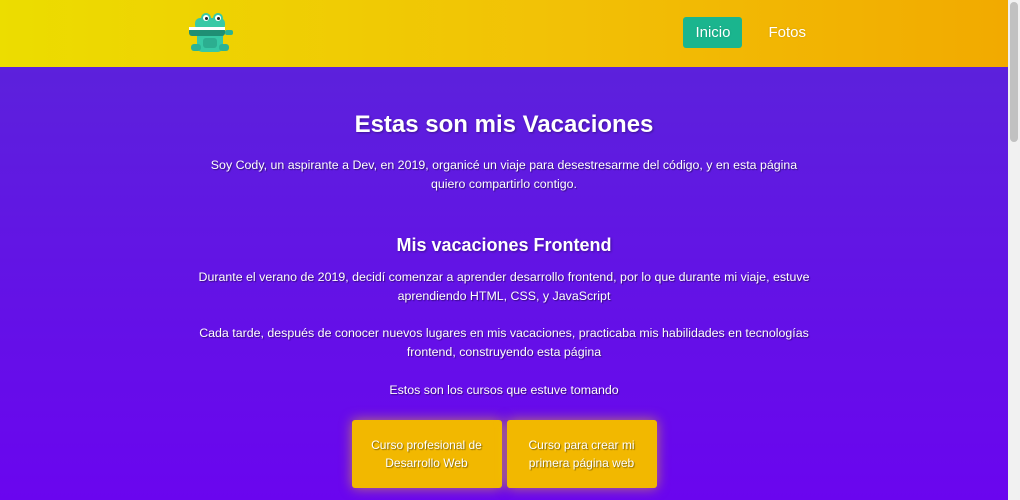 This screenshot has height=500, width=1020. What do you see at coordinates (504, 33) in the screenshot?
I see `site-header: Inicio Fotos` at bounding box center [504, 33].